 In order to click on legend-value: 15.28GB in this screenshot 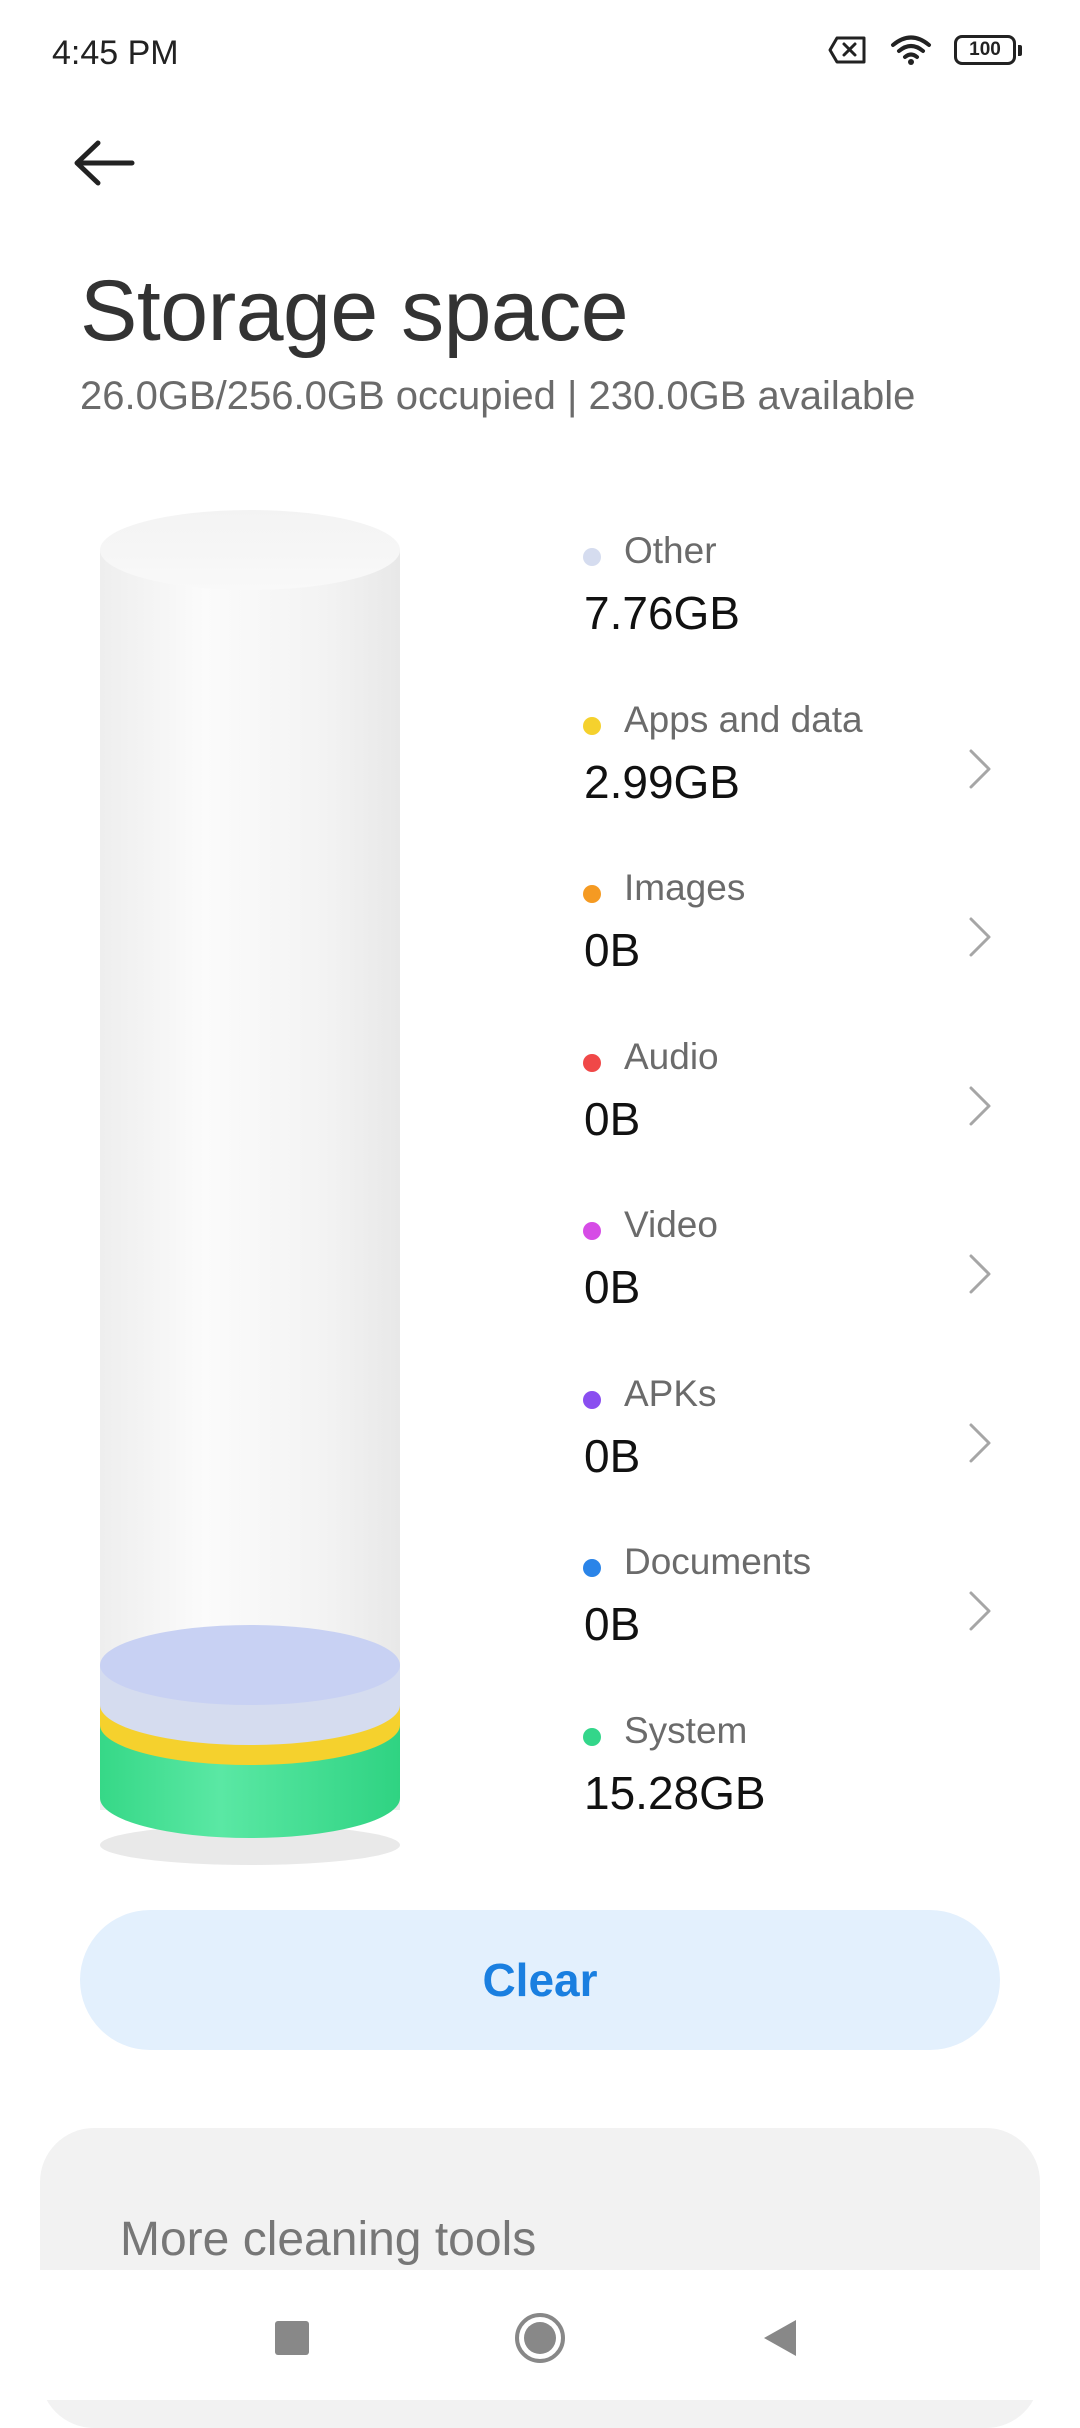, I will do `click(675, 1792)`.